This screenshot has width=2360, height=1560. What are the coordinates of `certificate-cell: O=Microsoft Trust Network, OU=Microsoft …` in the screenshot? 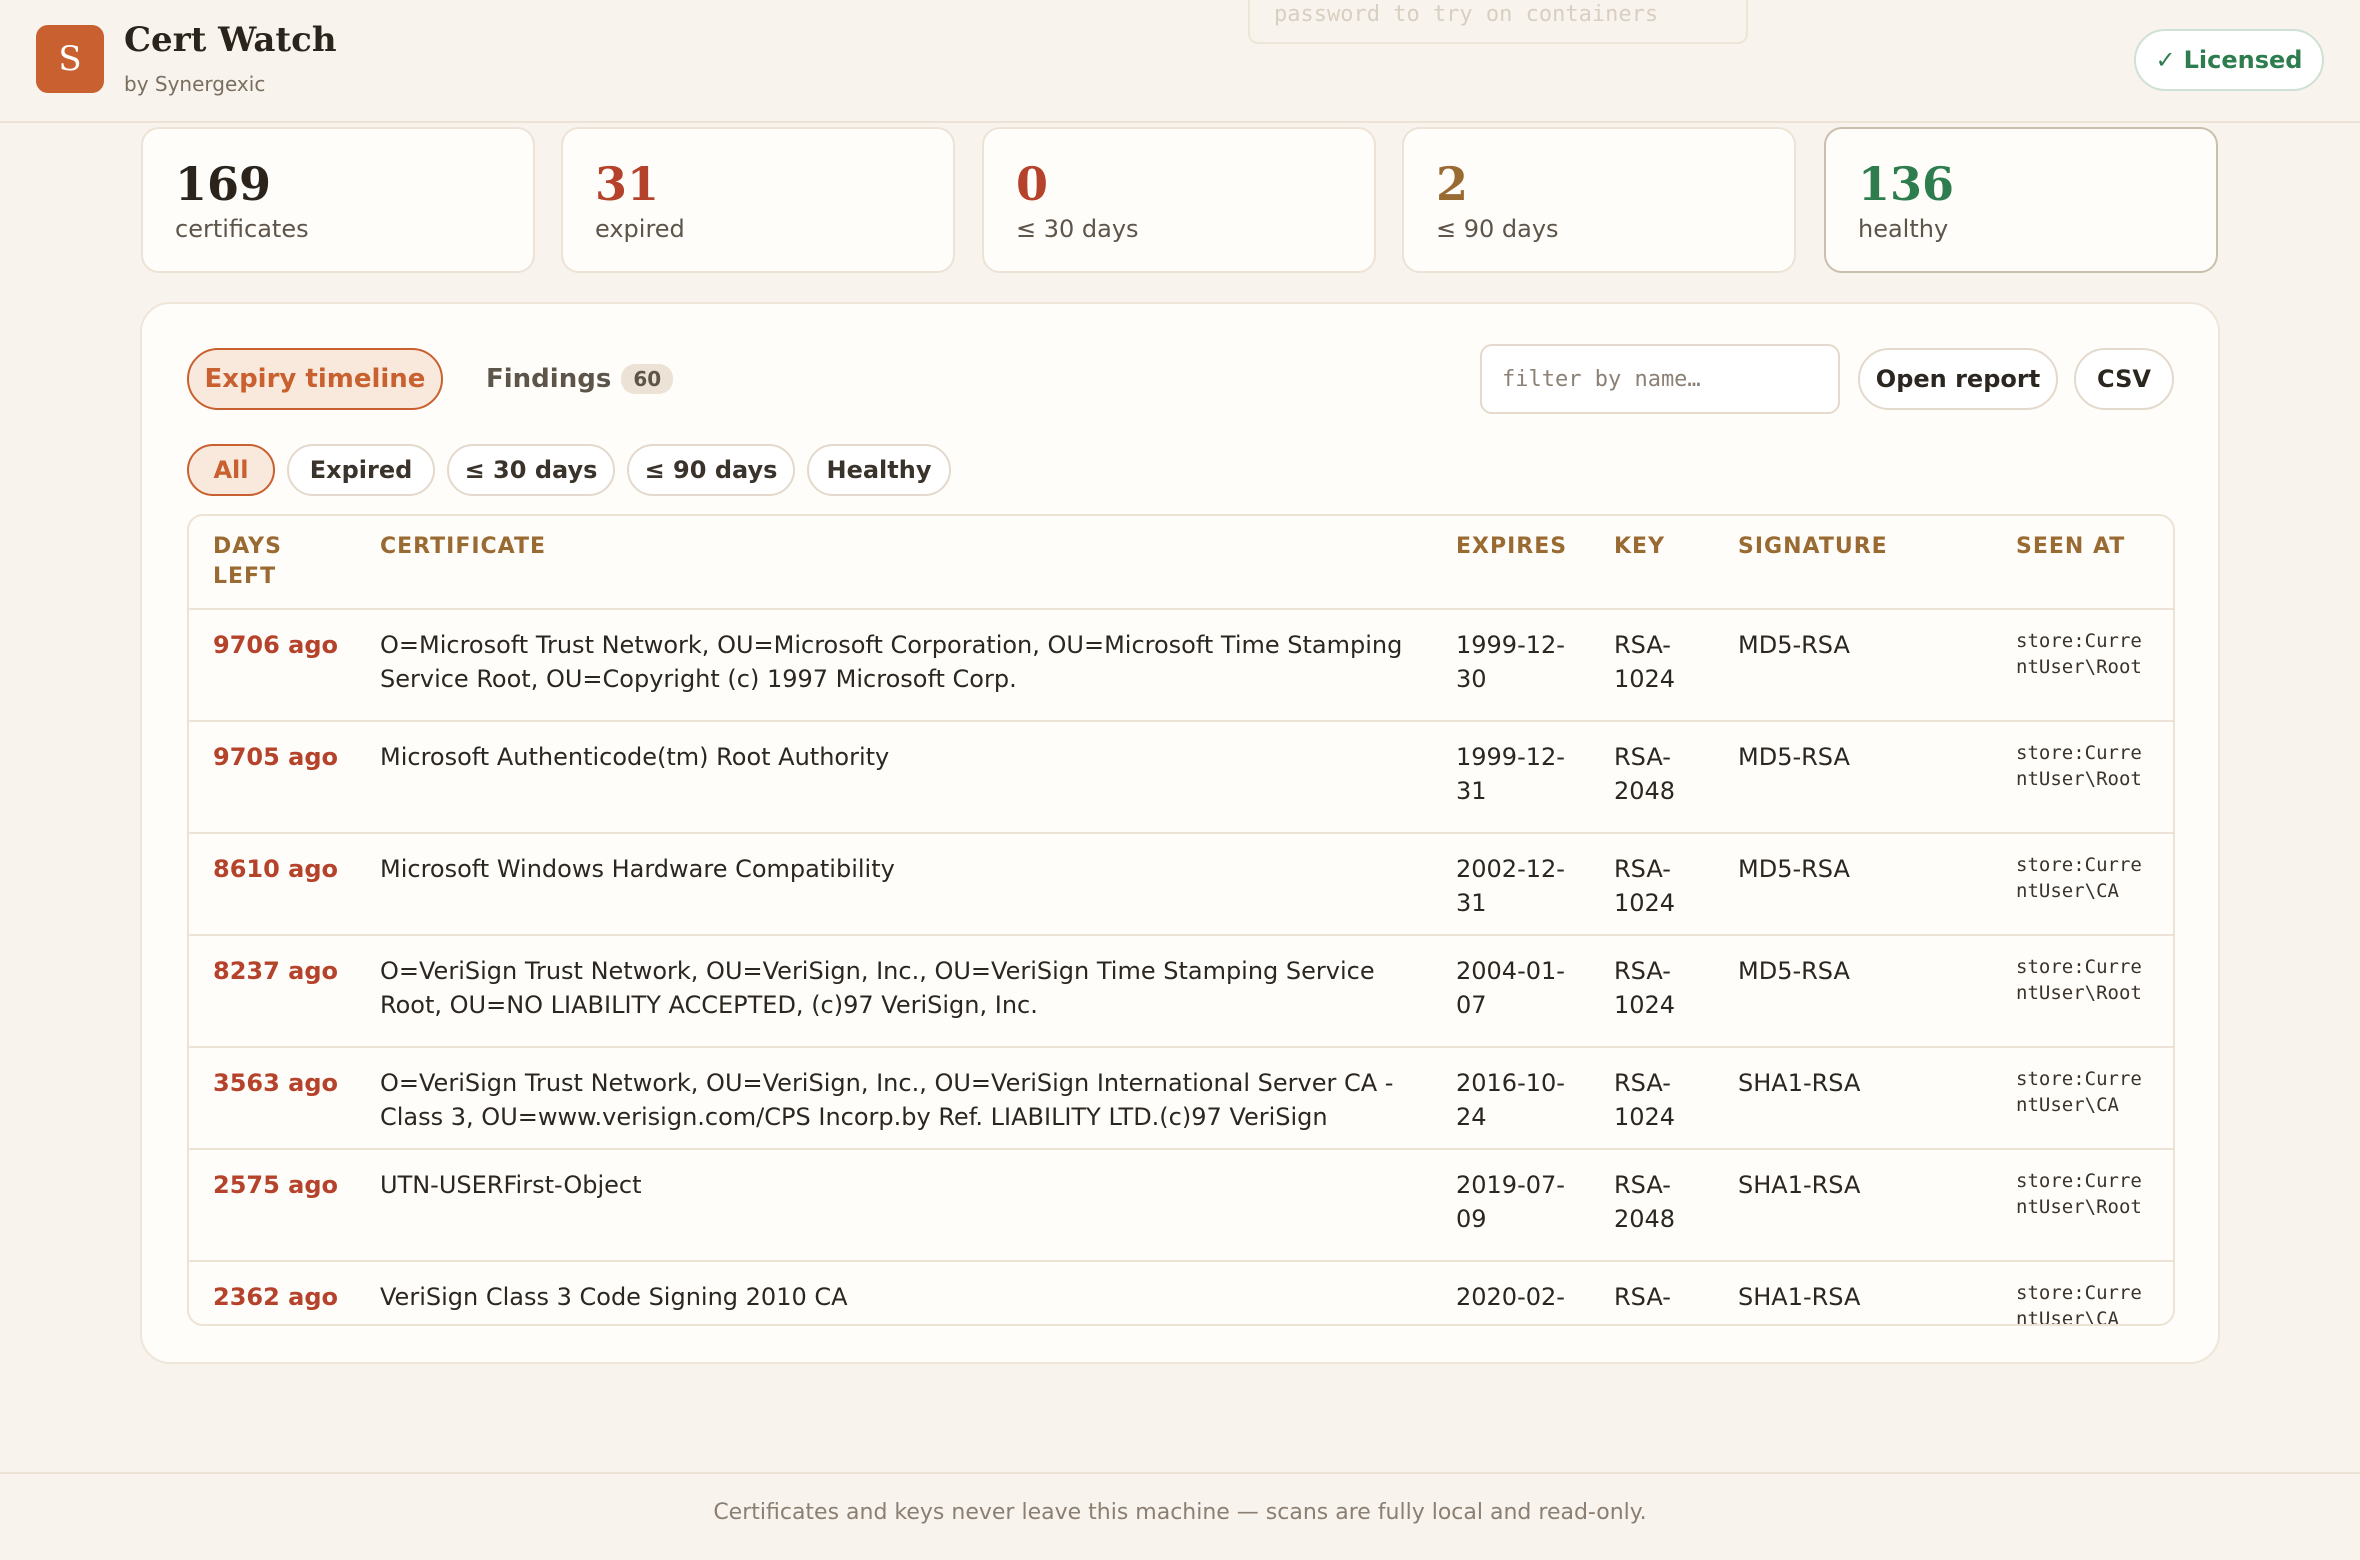 It's located at (891, 662).